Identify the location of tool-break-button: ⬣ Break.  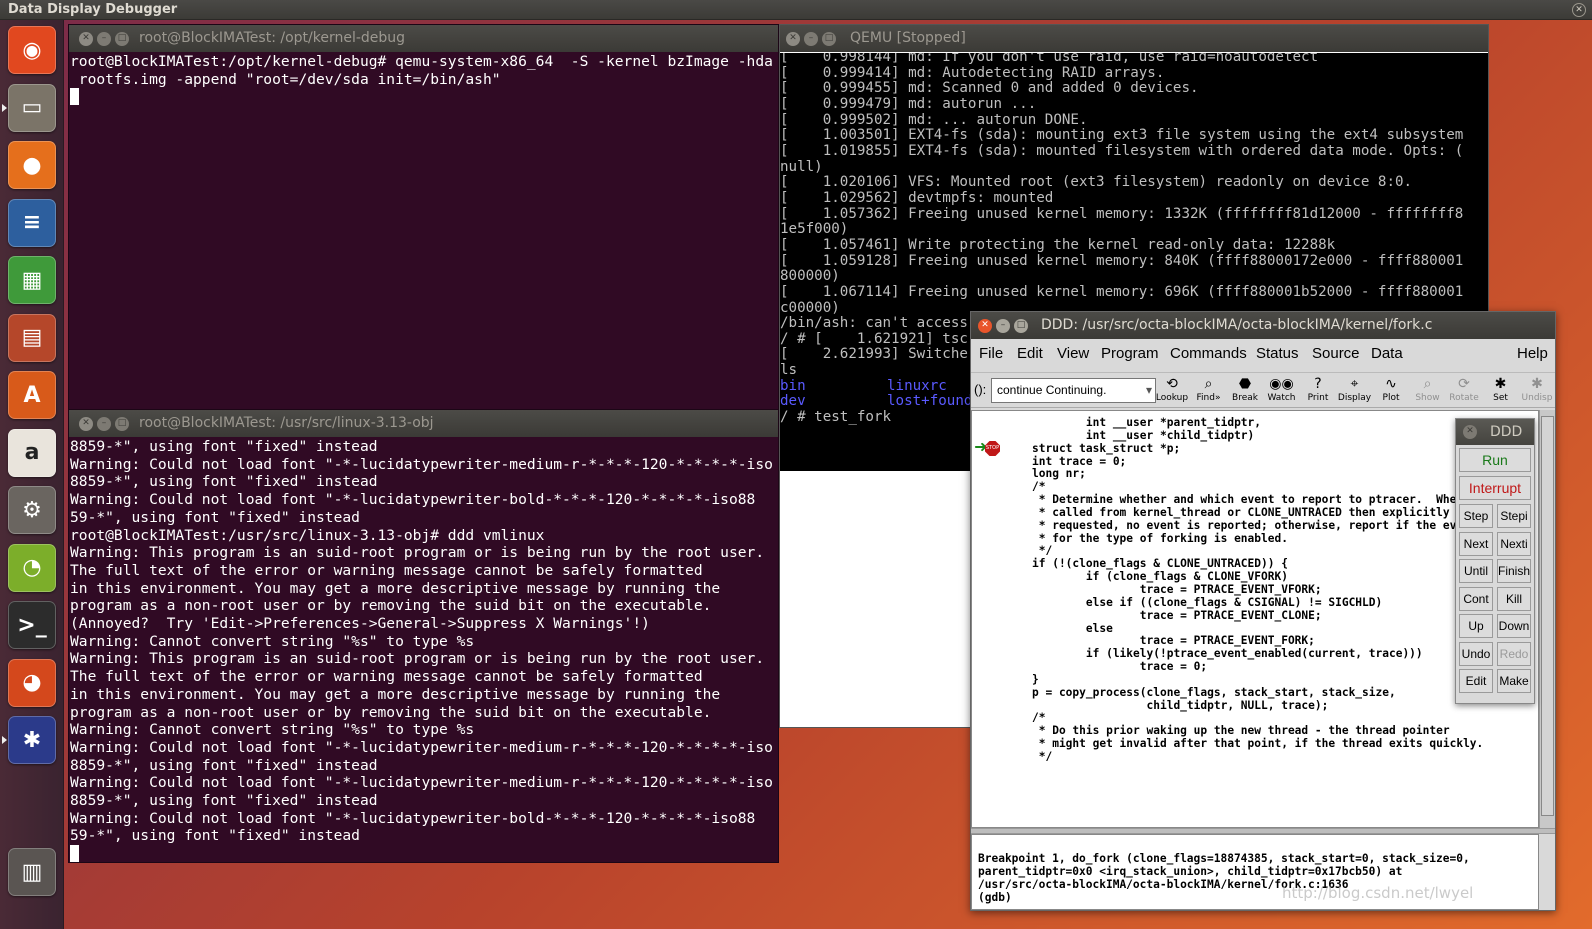
(1245, 391).